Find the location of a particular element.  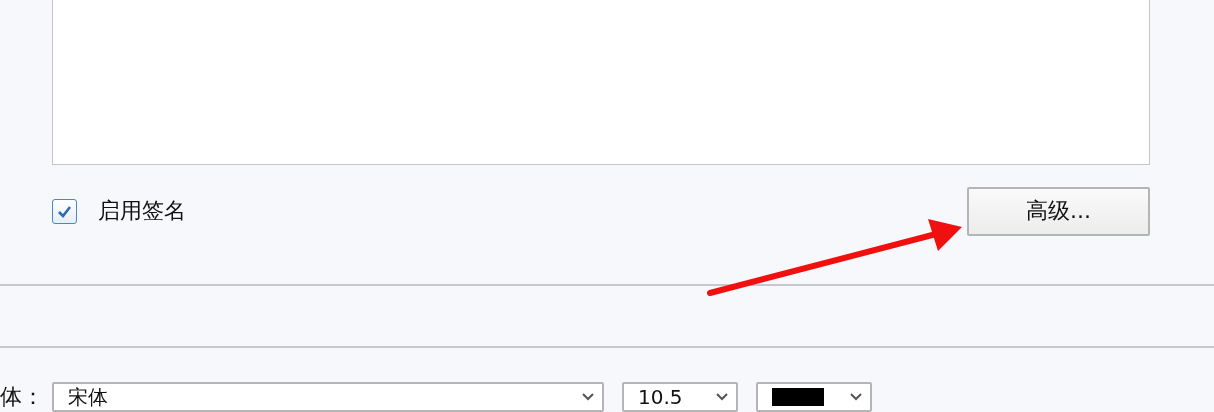

color-dropdown is located at coordinates (814, 397).